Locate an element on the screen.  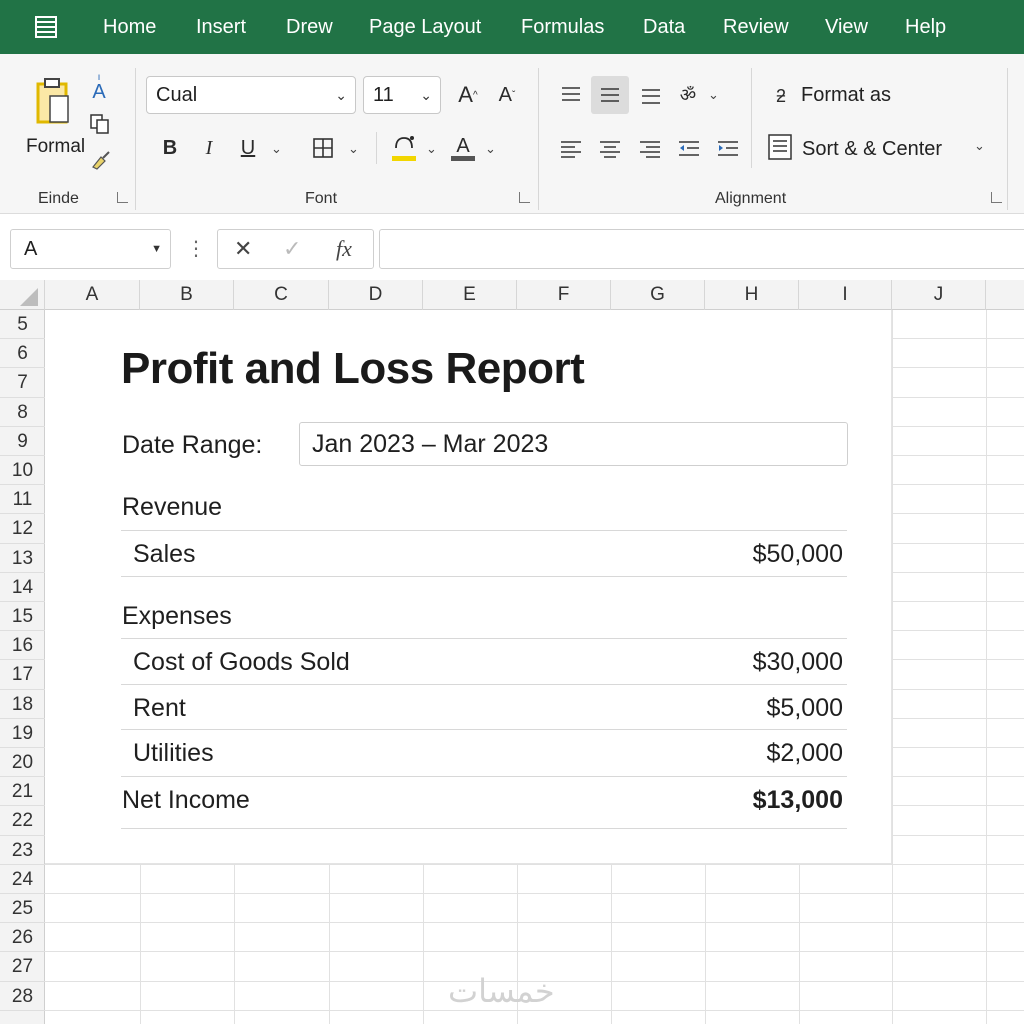
row-header: 26 is located at coordinates (22, 938).